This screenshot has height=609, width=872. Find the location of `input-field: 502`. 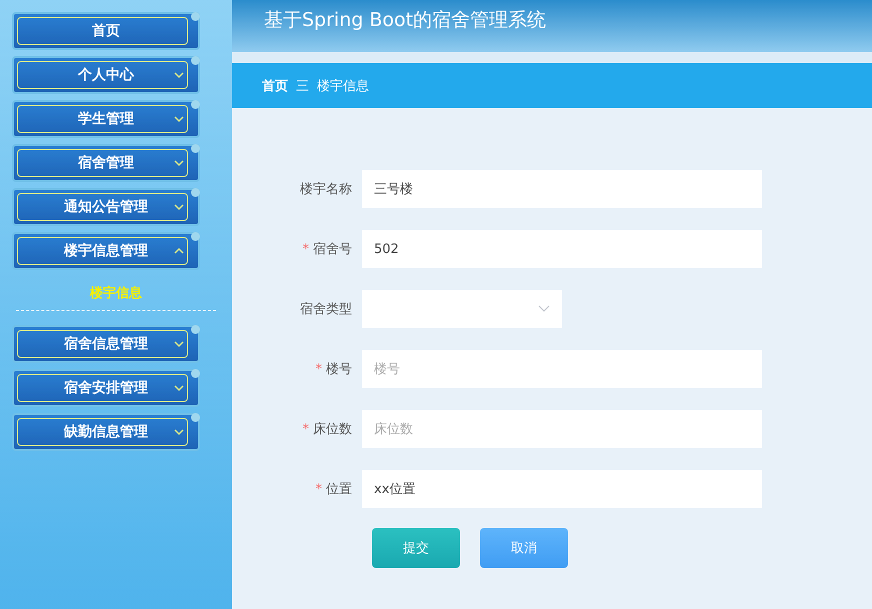

input-field: 502 is located at coordinates (562, 249).